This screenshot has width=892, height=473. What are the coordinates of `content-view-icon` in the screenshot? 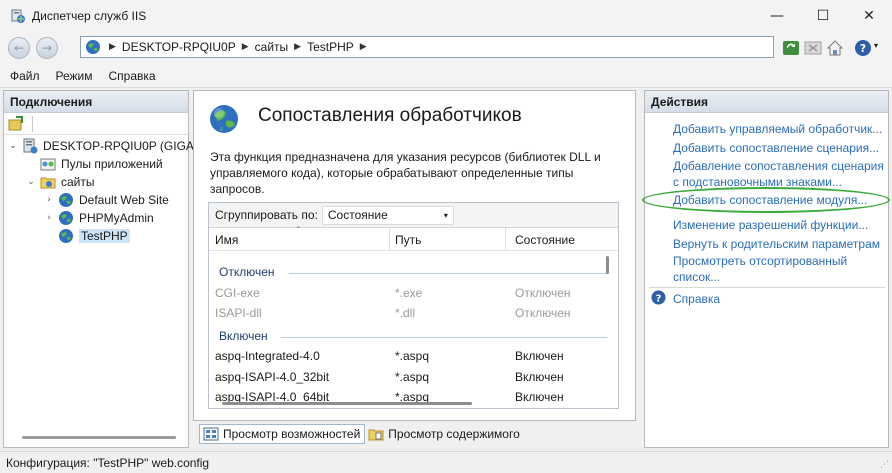 It's located at (376, 435).